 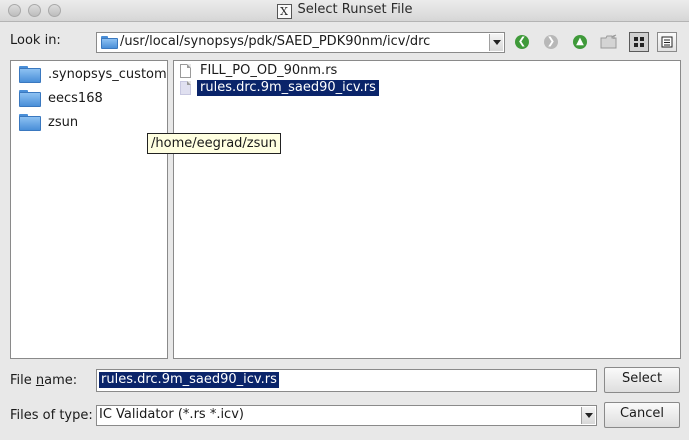 I want to click on file-type-combobox: IC Validator (*.rs *.icv), so click(x=346, y=415).